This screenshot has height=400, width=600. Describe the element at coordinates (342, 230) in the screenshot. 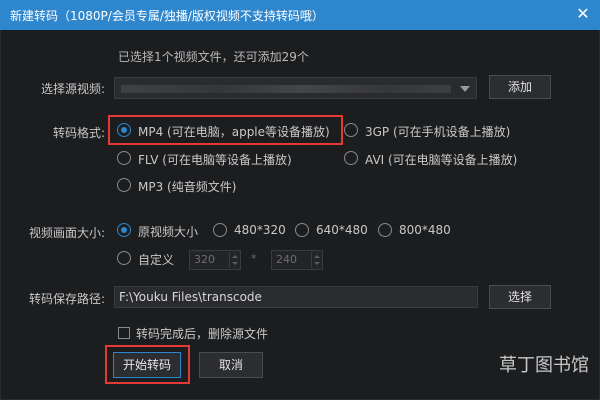

I see `size-option-640x480: 640*480` at that location.